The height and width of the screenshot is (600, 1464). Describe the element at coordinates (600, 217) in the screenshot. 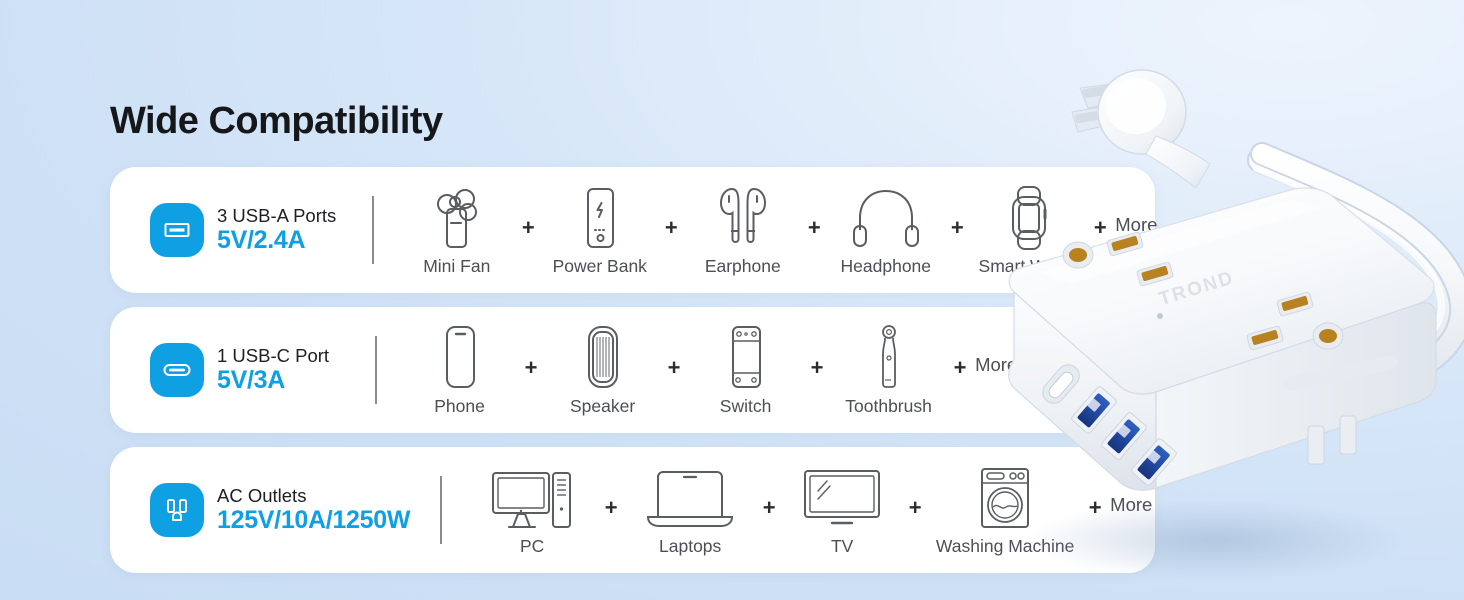

I see `power-bank-icon` at that location.